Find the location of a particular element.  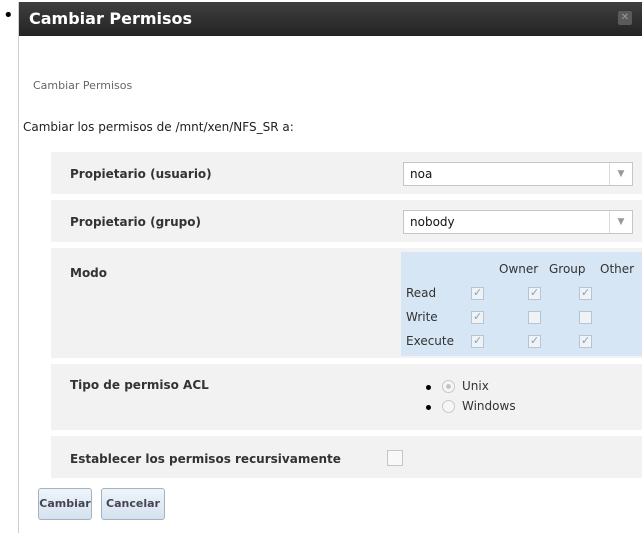

mode-panel: Owner Group Other Read Write Execute is located at coordinates (521, 304).